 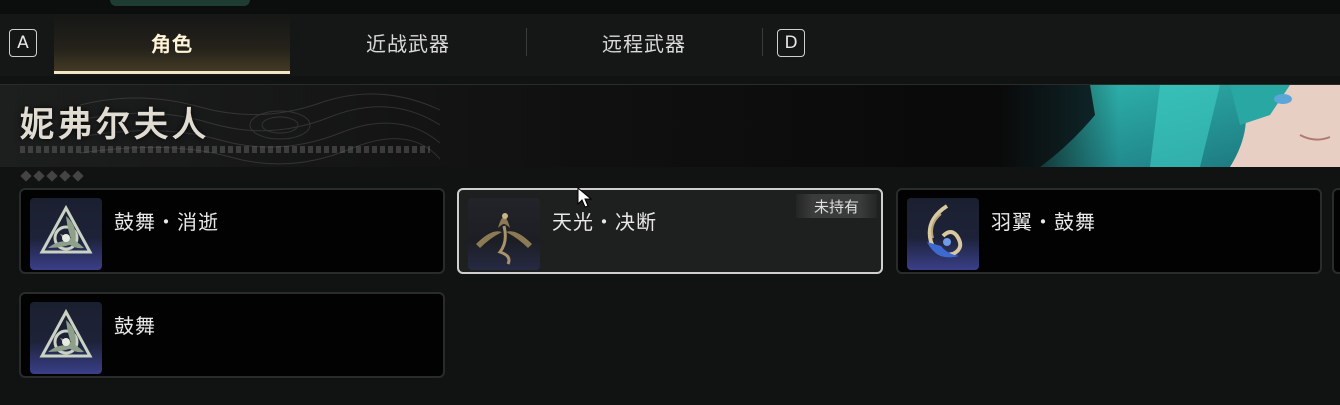 I want to click on tab-ranged-weapon: 远程武器, so click(x=644, y=42).